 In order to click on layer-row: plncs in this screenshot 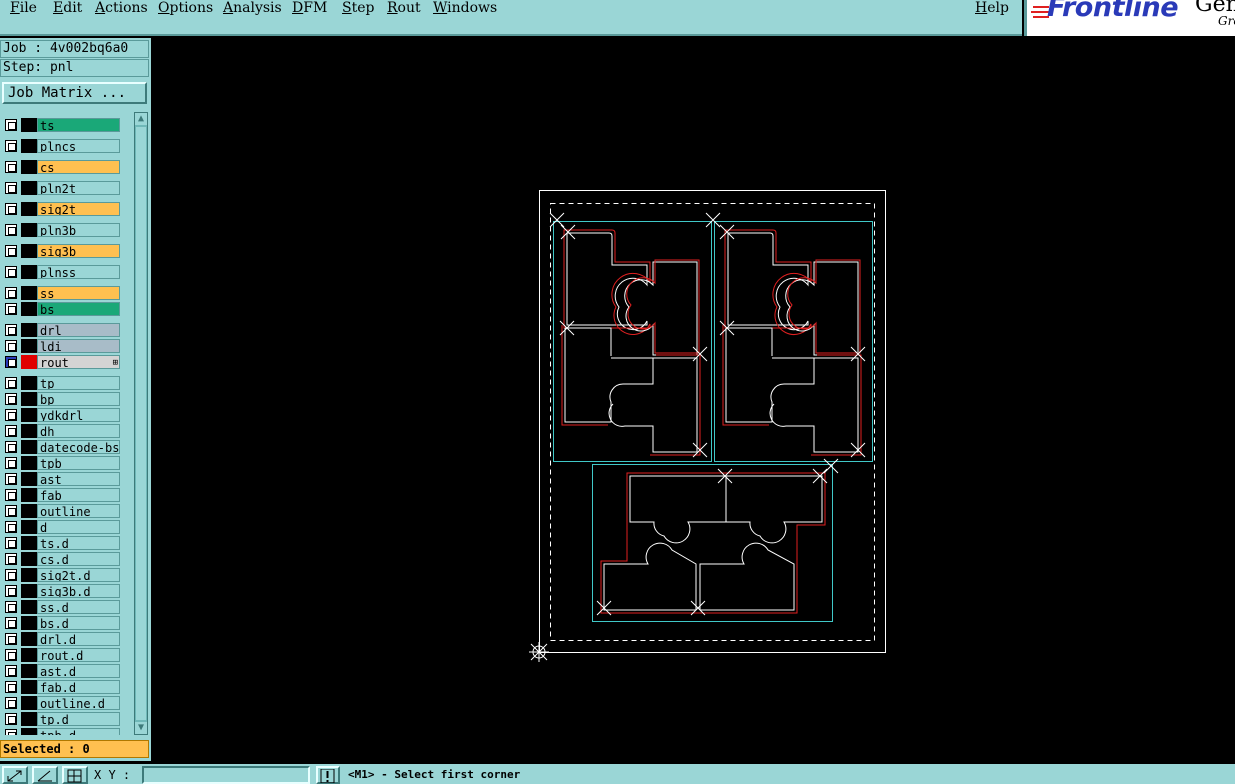, I will do `click(62, 146)`.